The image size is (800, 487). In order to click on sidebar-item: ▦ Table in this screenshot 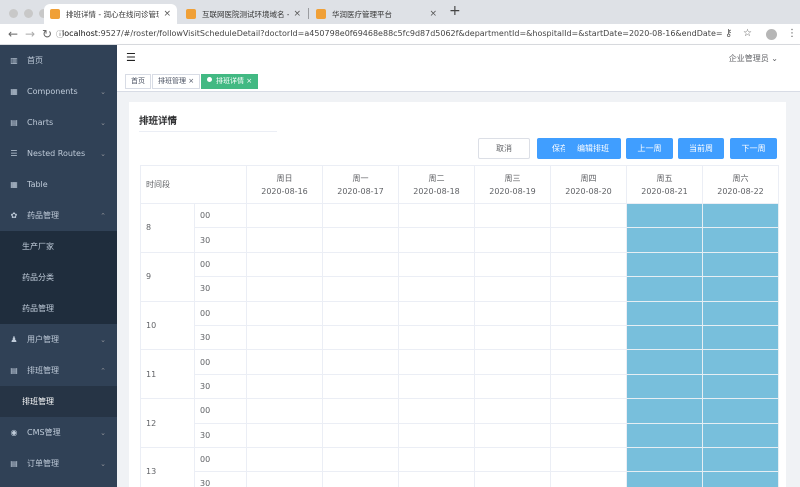, I will do `click(58, 184)`.